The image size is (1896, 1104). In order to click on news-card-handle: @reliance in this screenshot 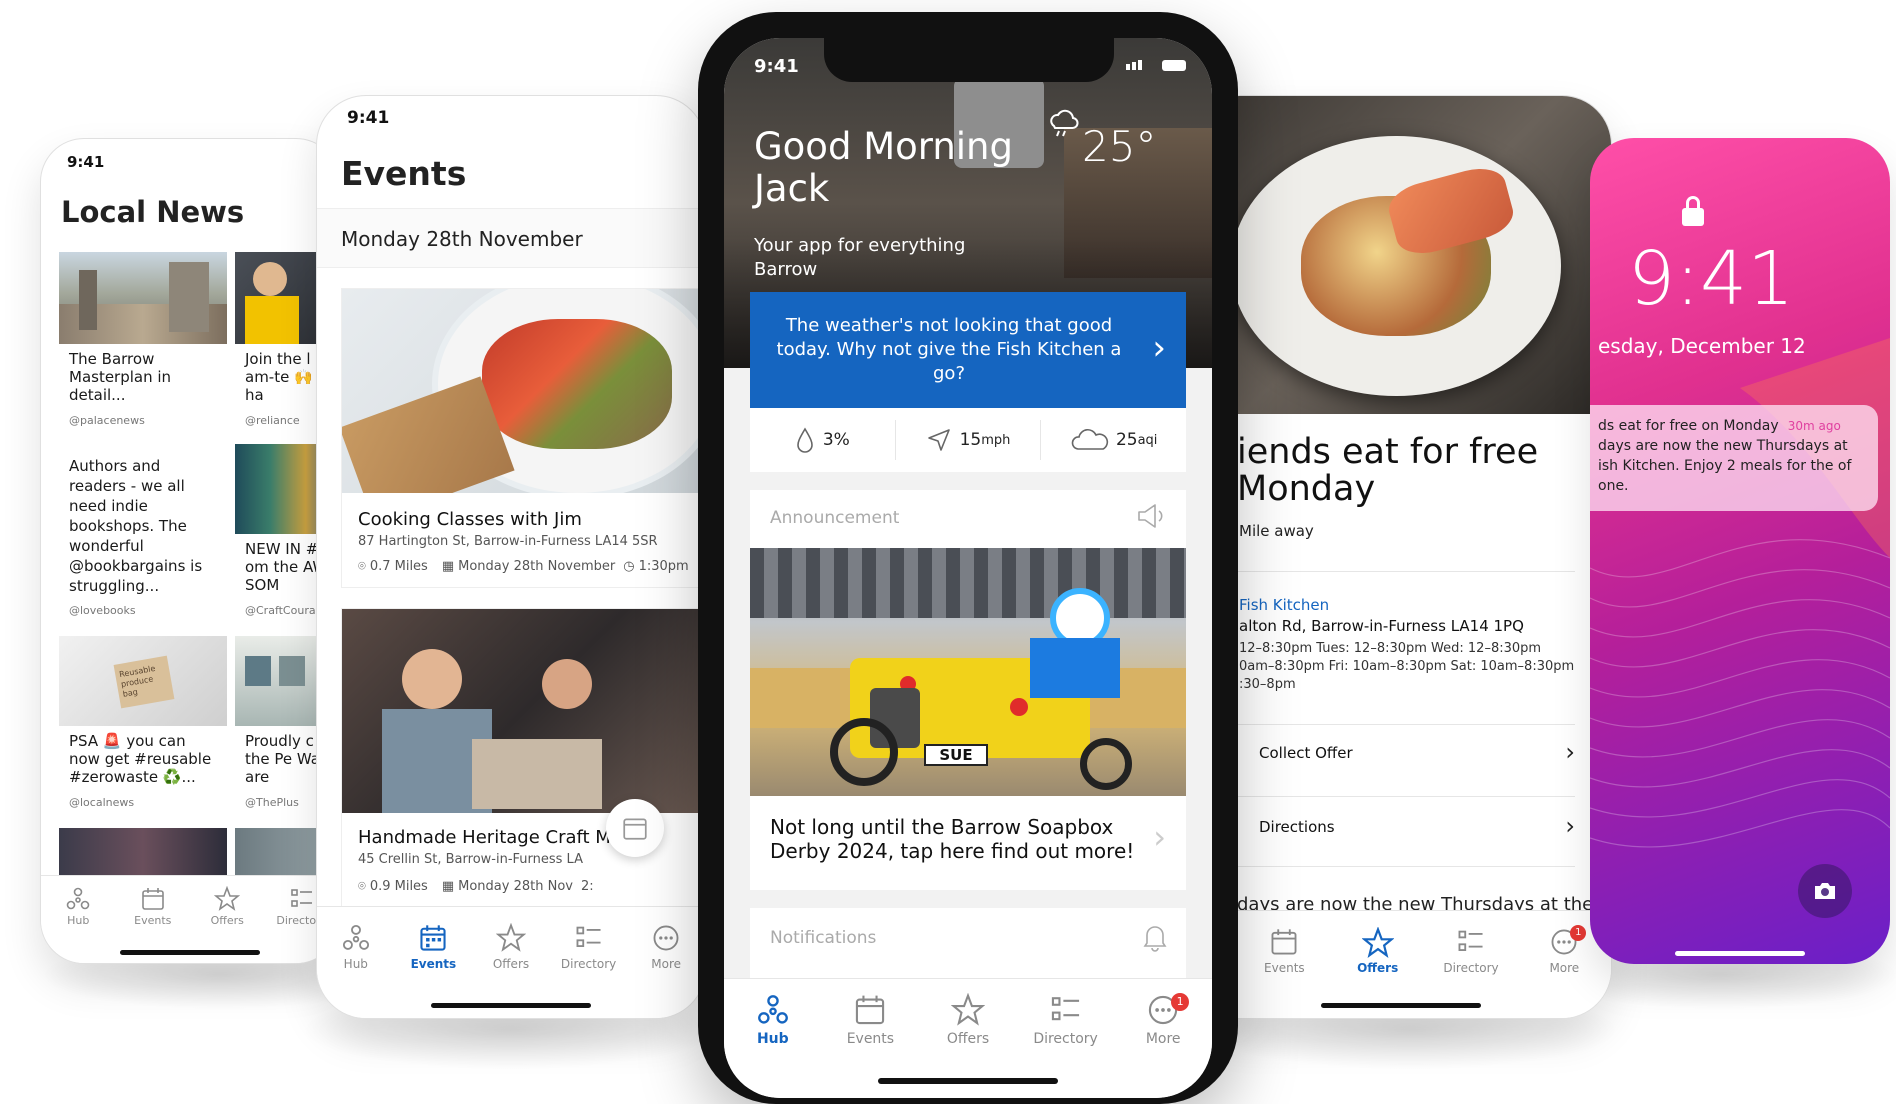, I will do `click(272, 420)`.